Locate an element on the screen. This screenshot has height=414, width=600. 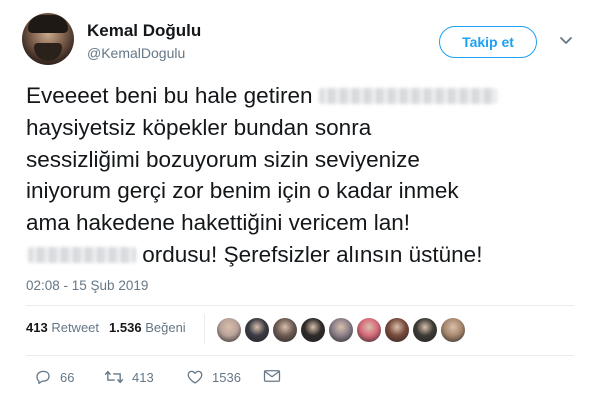
likers-avatars is located at coordinates (341, 330).